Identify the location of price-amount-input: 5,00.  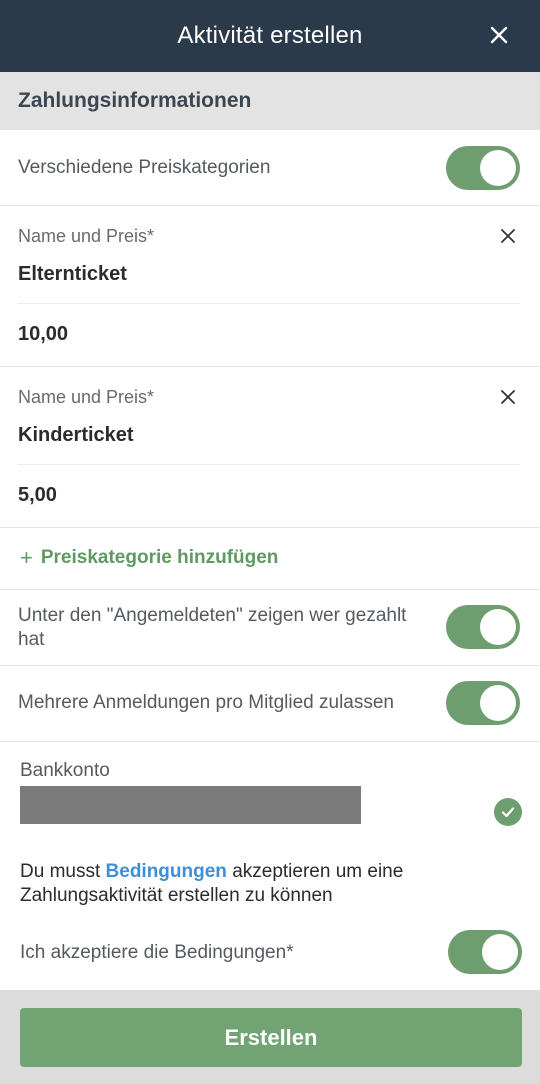
(37, 495).